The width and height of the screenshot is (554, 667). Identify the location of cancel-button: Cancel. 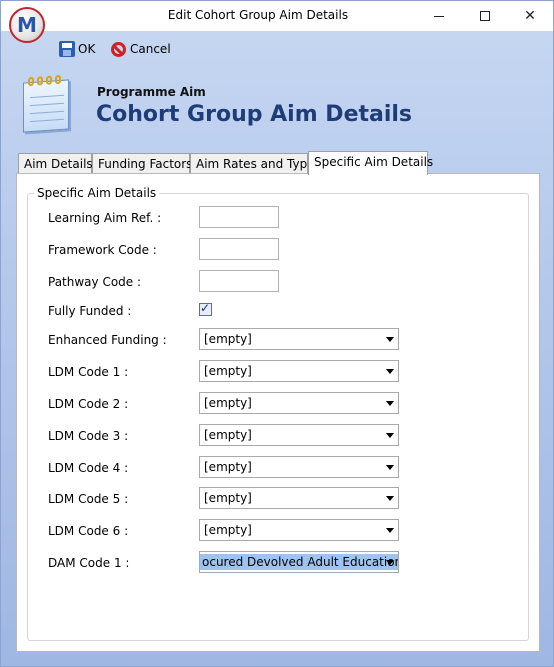
(141, 49).